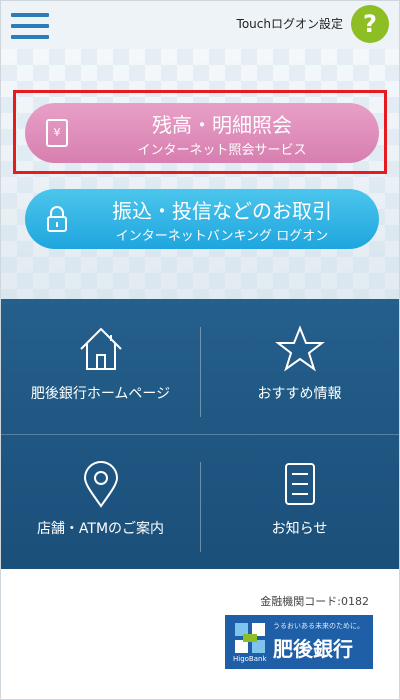 The width and height of the screenshot is (400, 700). I want to click on grid-item-notices: お知らせ, so click(299, 501).